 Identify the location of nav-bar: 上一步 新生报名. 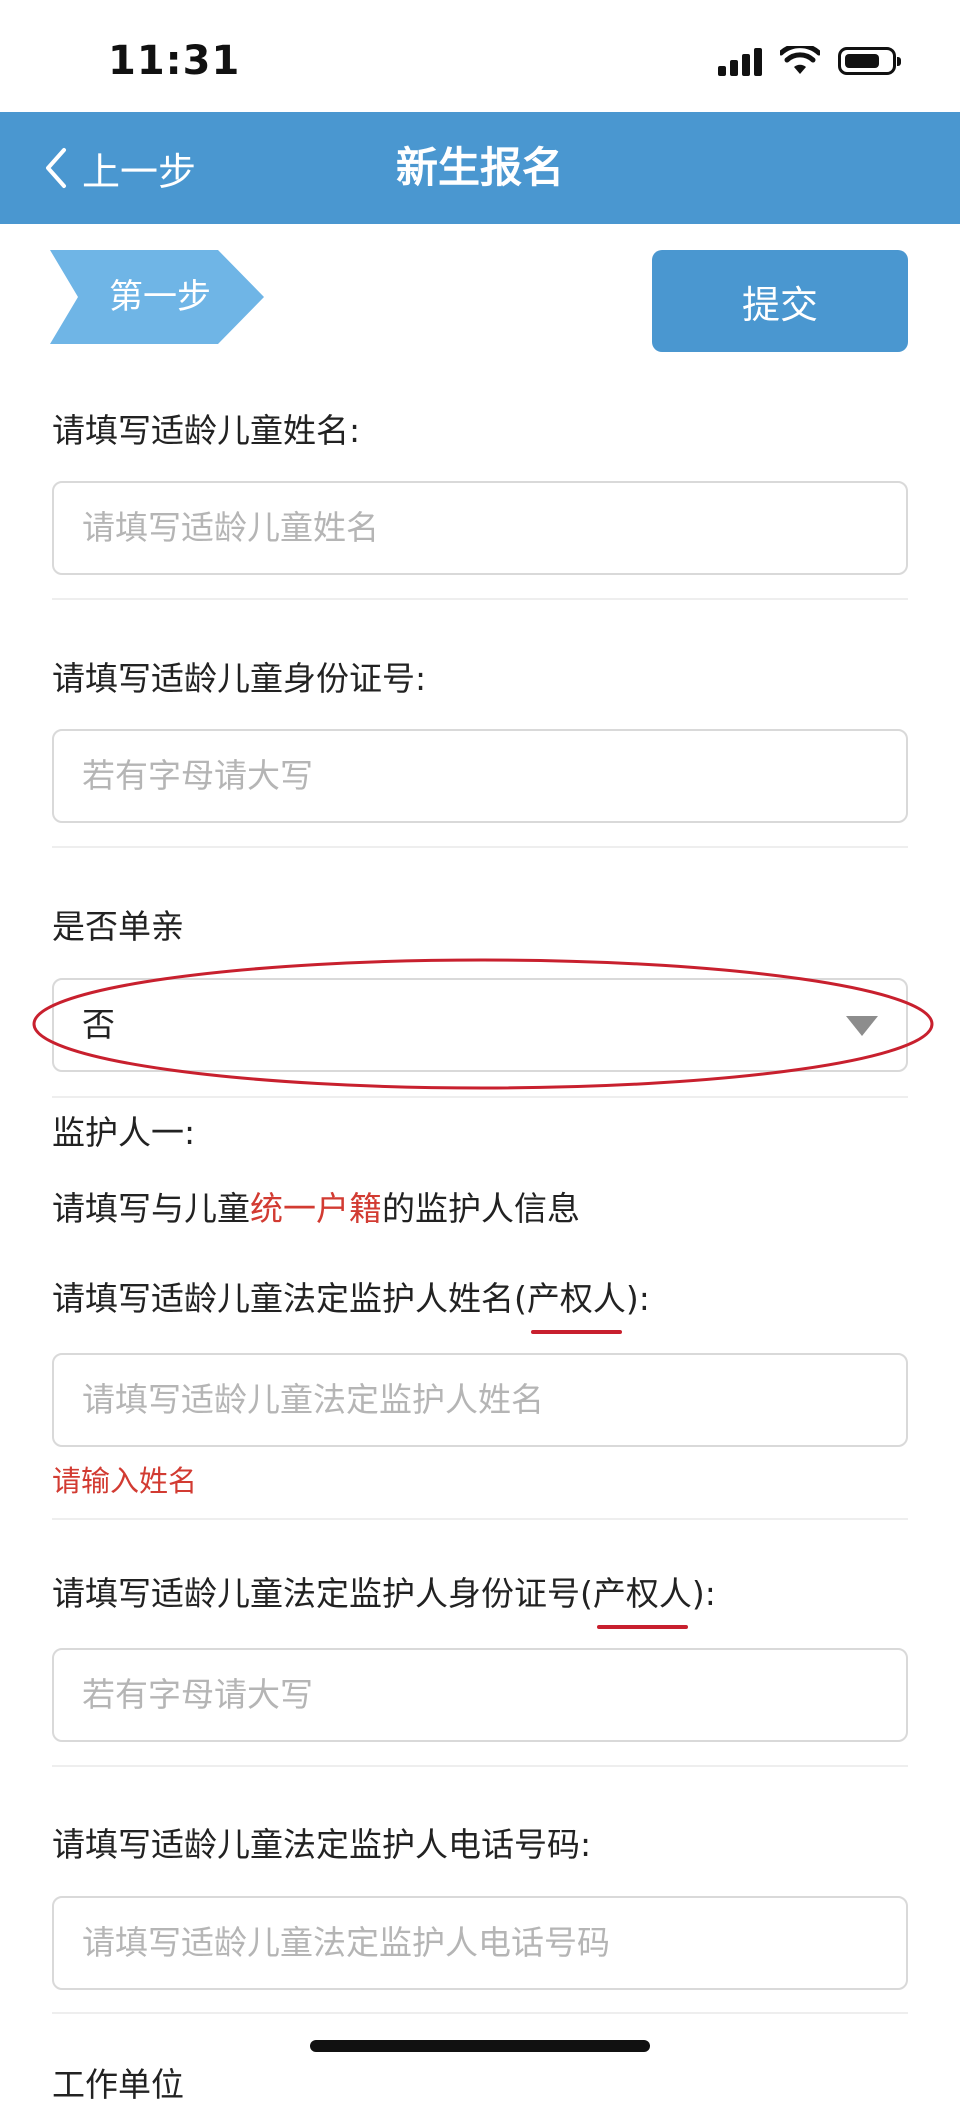
(480, 168).